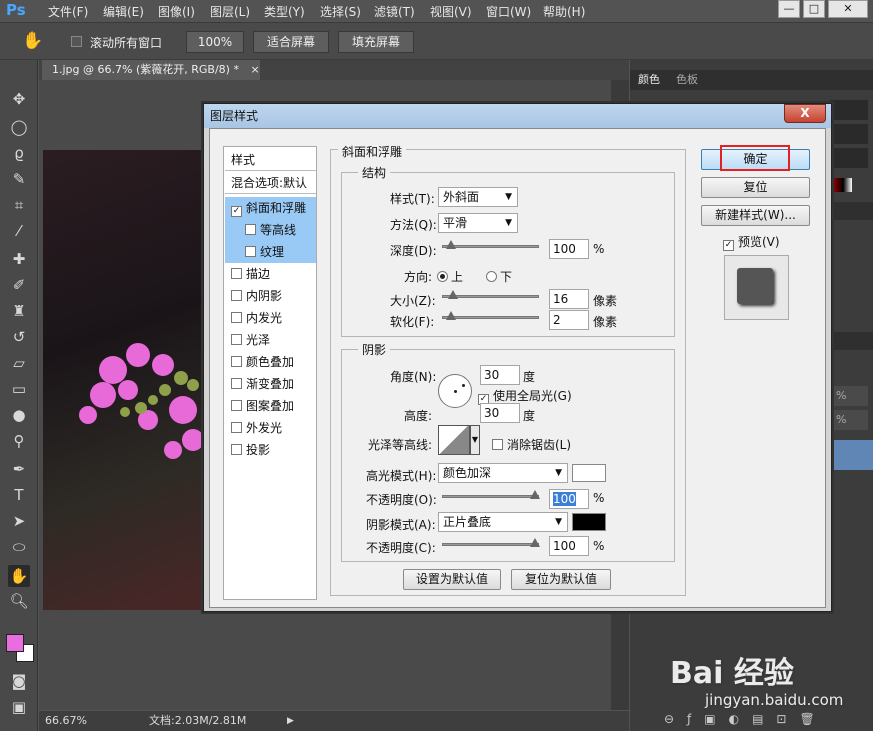 The height and width of the screenshot is (731, 873). Describe the element at coordinates (851, 455) in the screenshot. I see `selected-layer-row` at that location.